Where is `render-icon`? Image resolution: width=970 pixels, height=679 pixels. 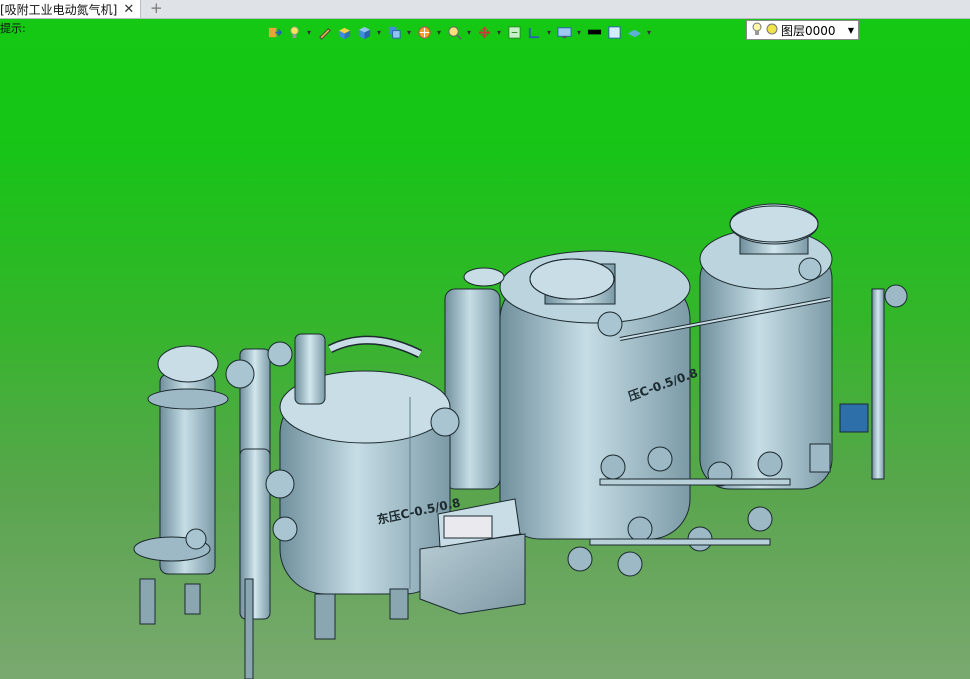
render-icon is located at coordinates (424, 32).